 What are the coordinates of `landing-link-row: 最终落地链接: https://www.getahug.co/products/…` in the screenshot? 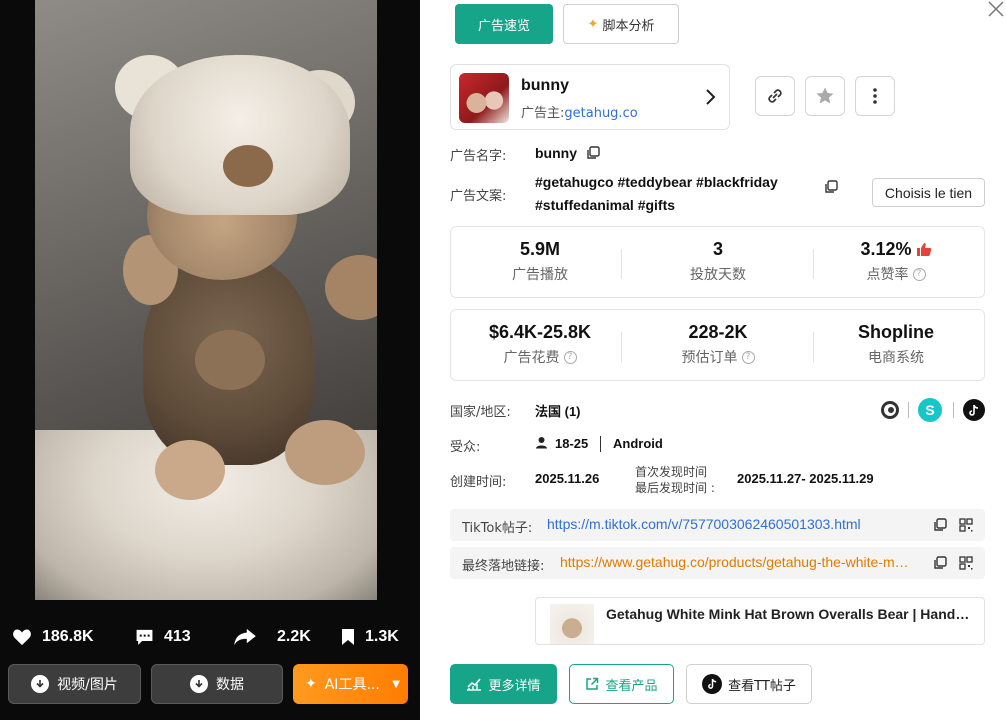 It's located at (717, 563).